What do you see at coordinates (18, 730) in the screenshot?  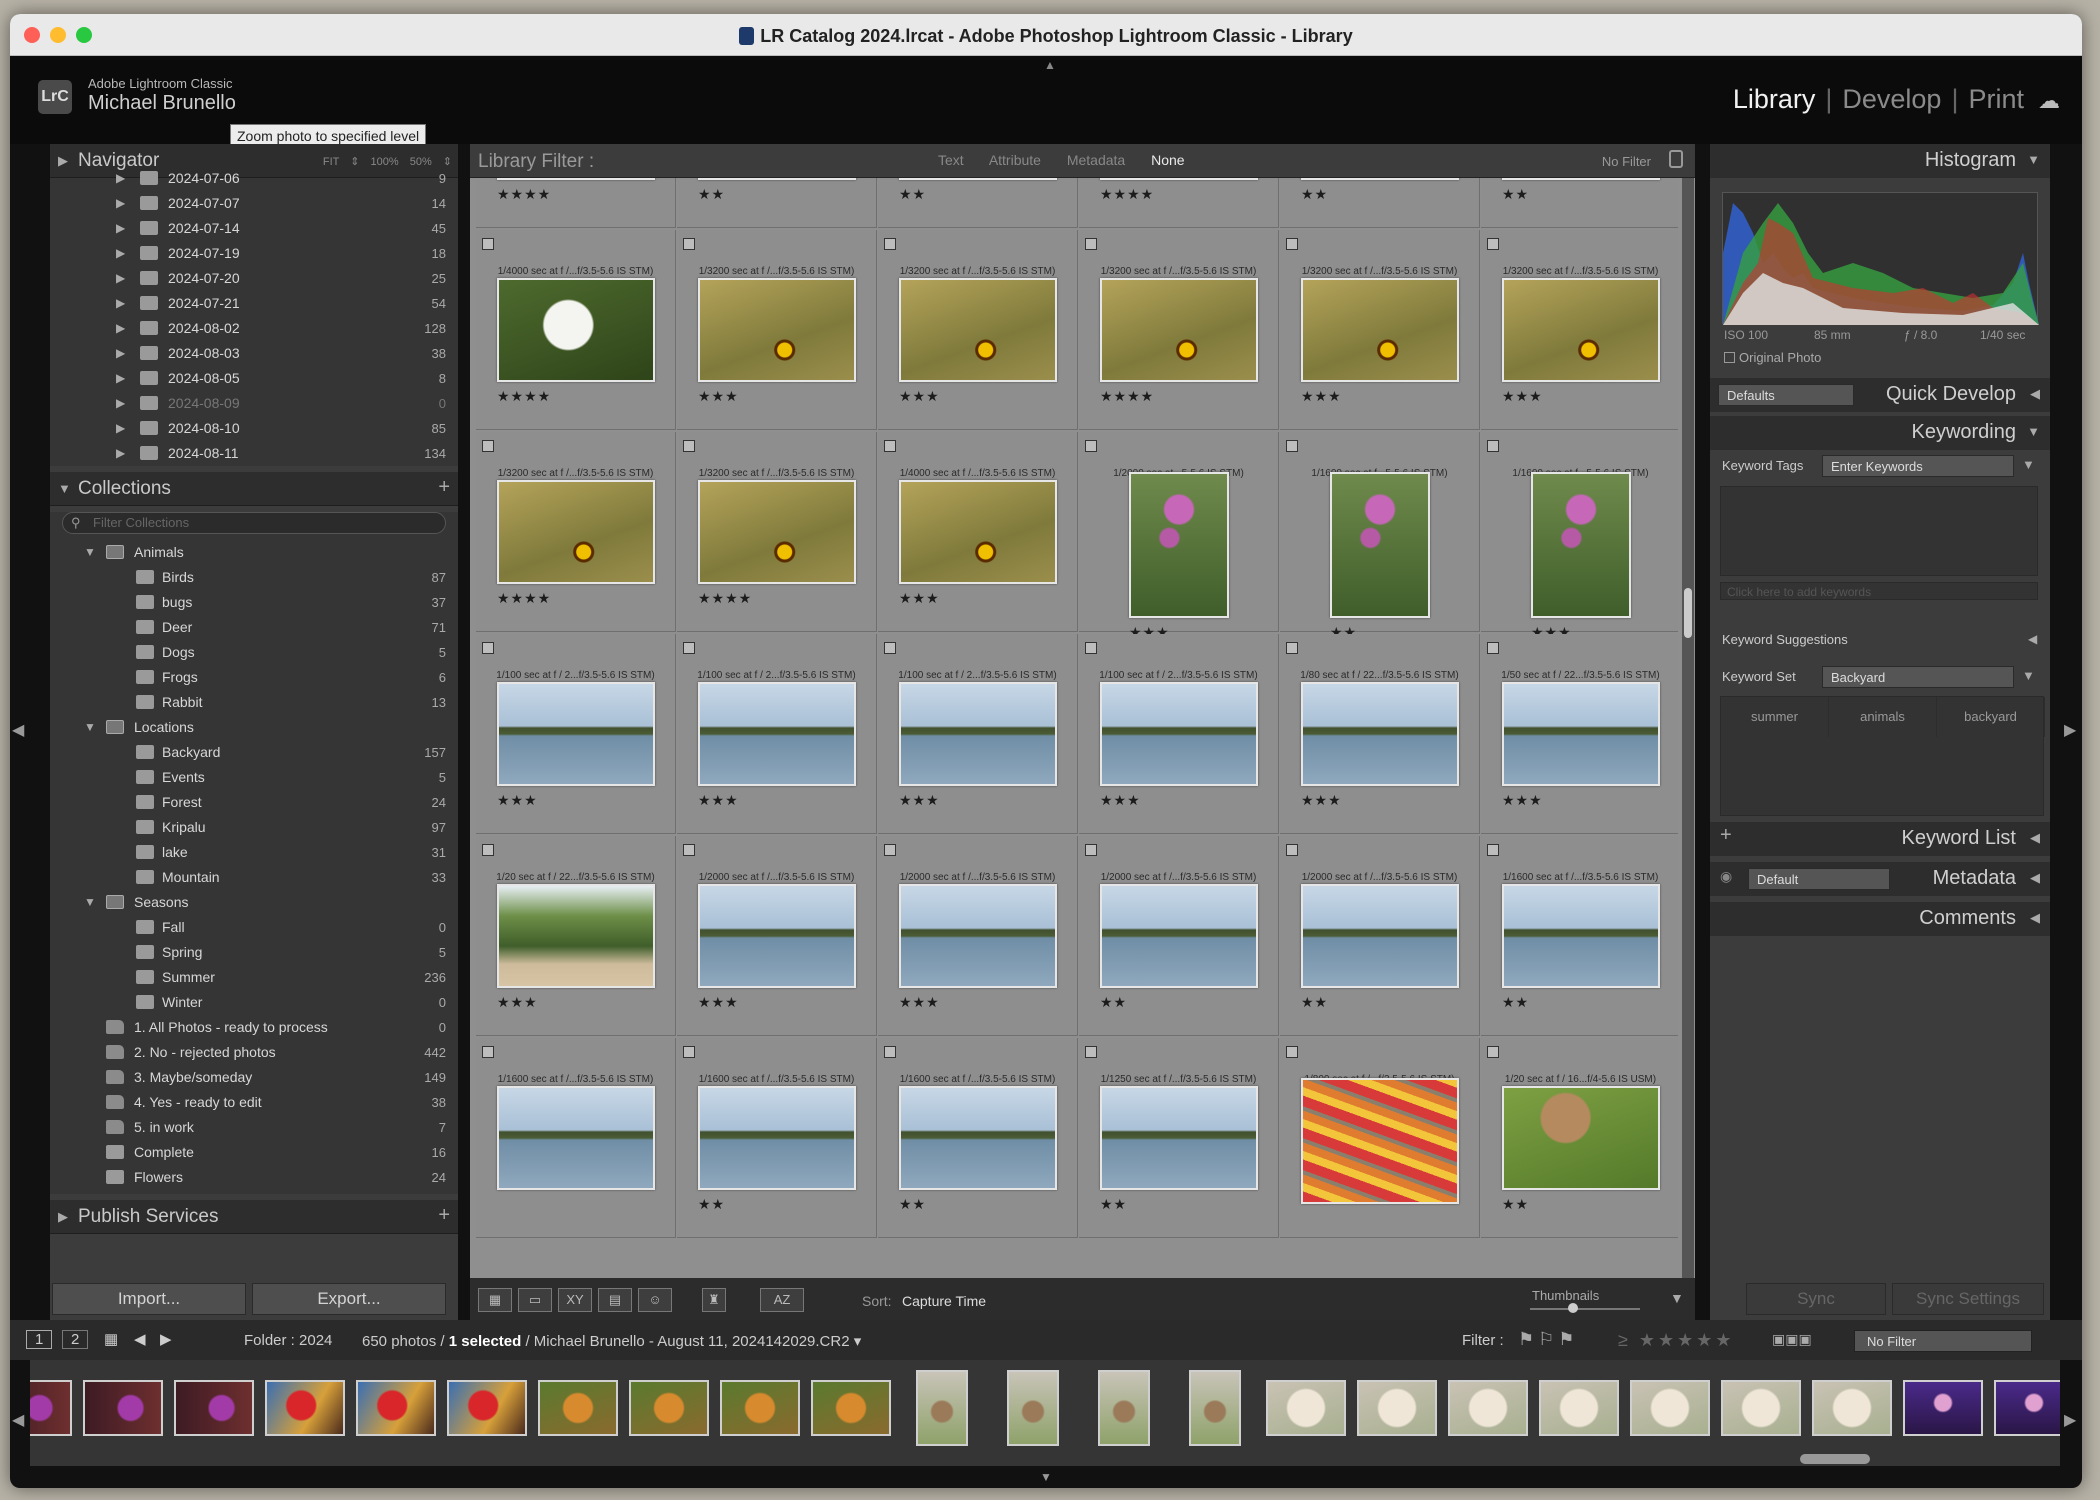 I see `left-panel-toggle-icon: ◀` at bounding box center [18, 730].